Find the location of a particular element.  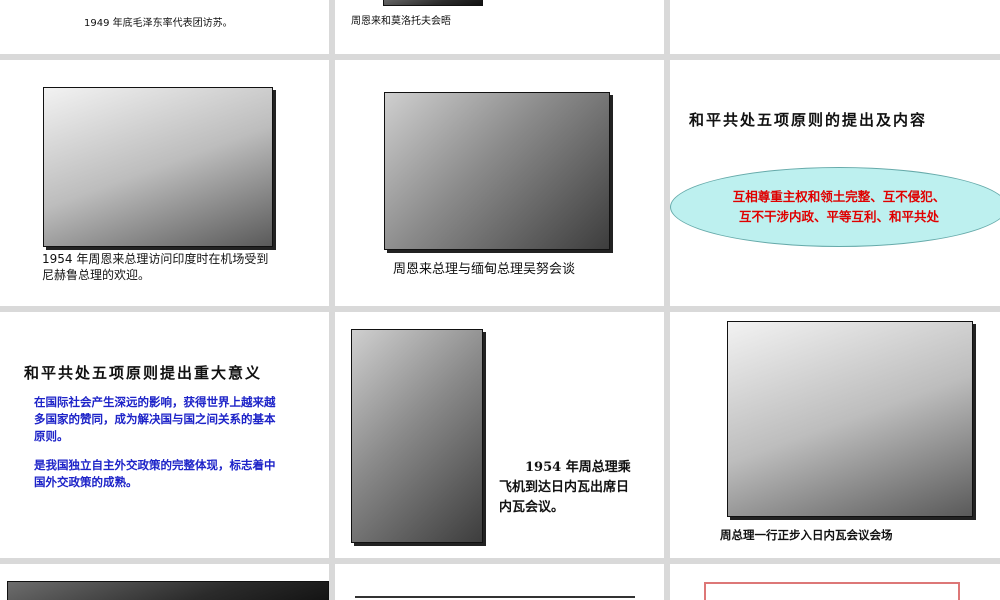

photo-zhou-nehru is located at coordinates (158, 167).